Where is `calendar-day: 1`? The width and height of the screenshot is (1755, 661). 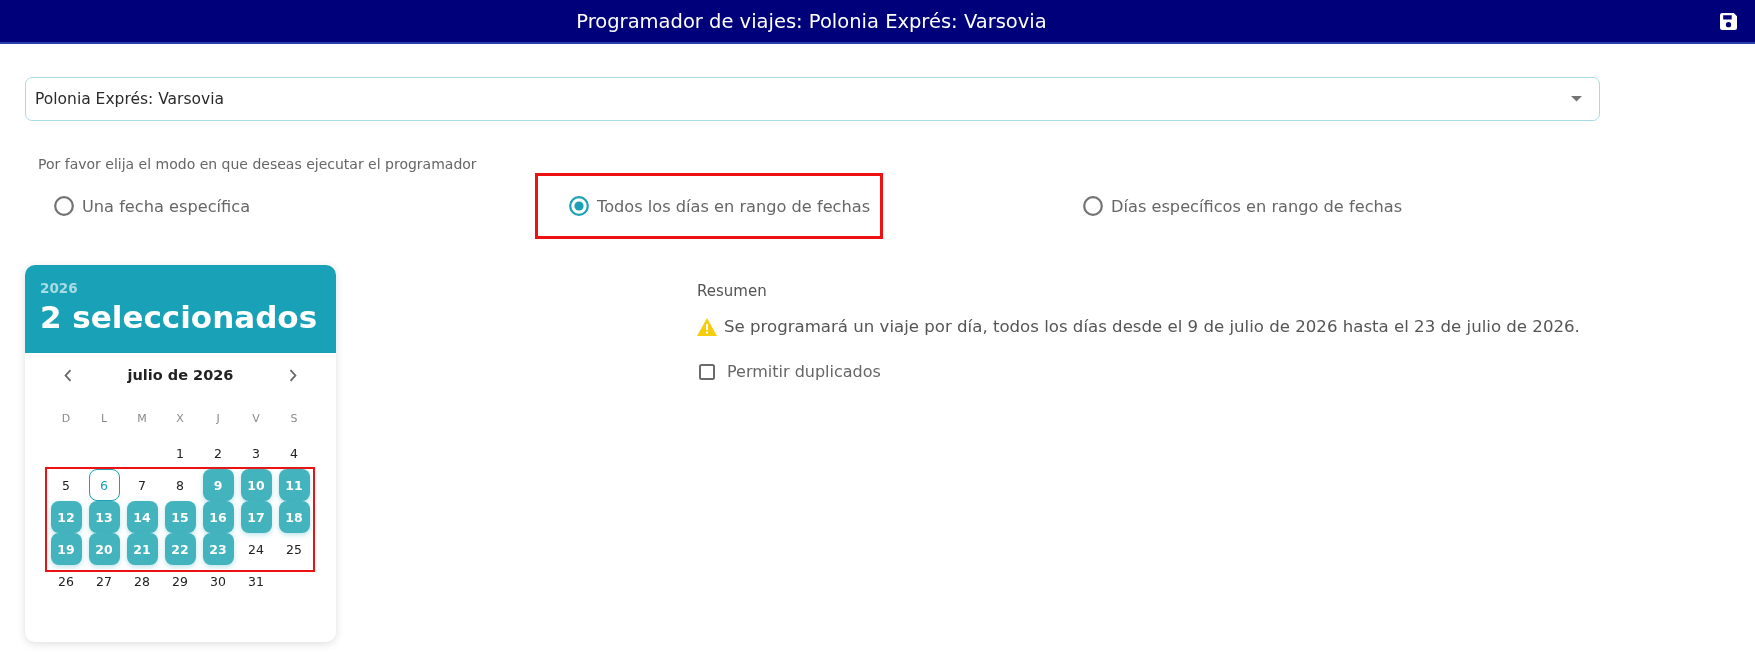 calendar-day: 1 is located at coordinates (180, 453).